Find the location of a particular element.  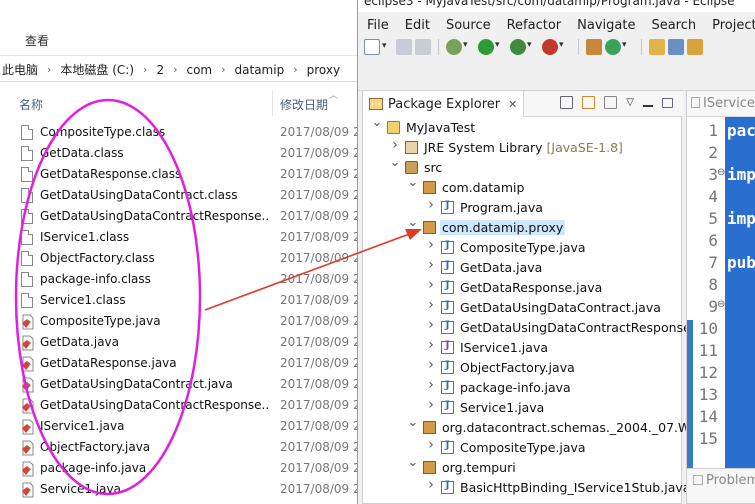

file-row: Service1.class 2017/08/09 2 is located at coordinates (178, 300).